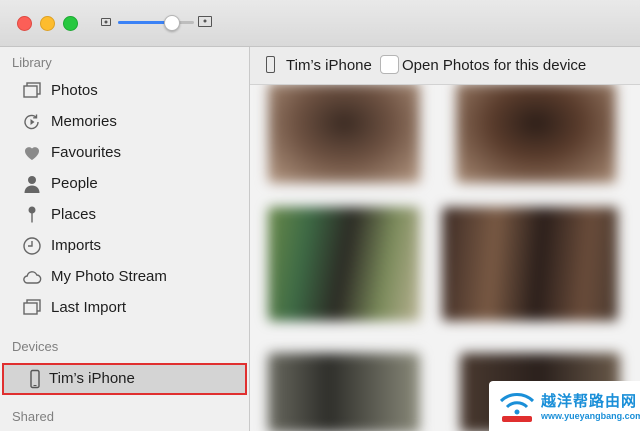 The width and height of the screenshot is (640, 431). I want to click on section-heading-devices: Devices, so click(35, 346).